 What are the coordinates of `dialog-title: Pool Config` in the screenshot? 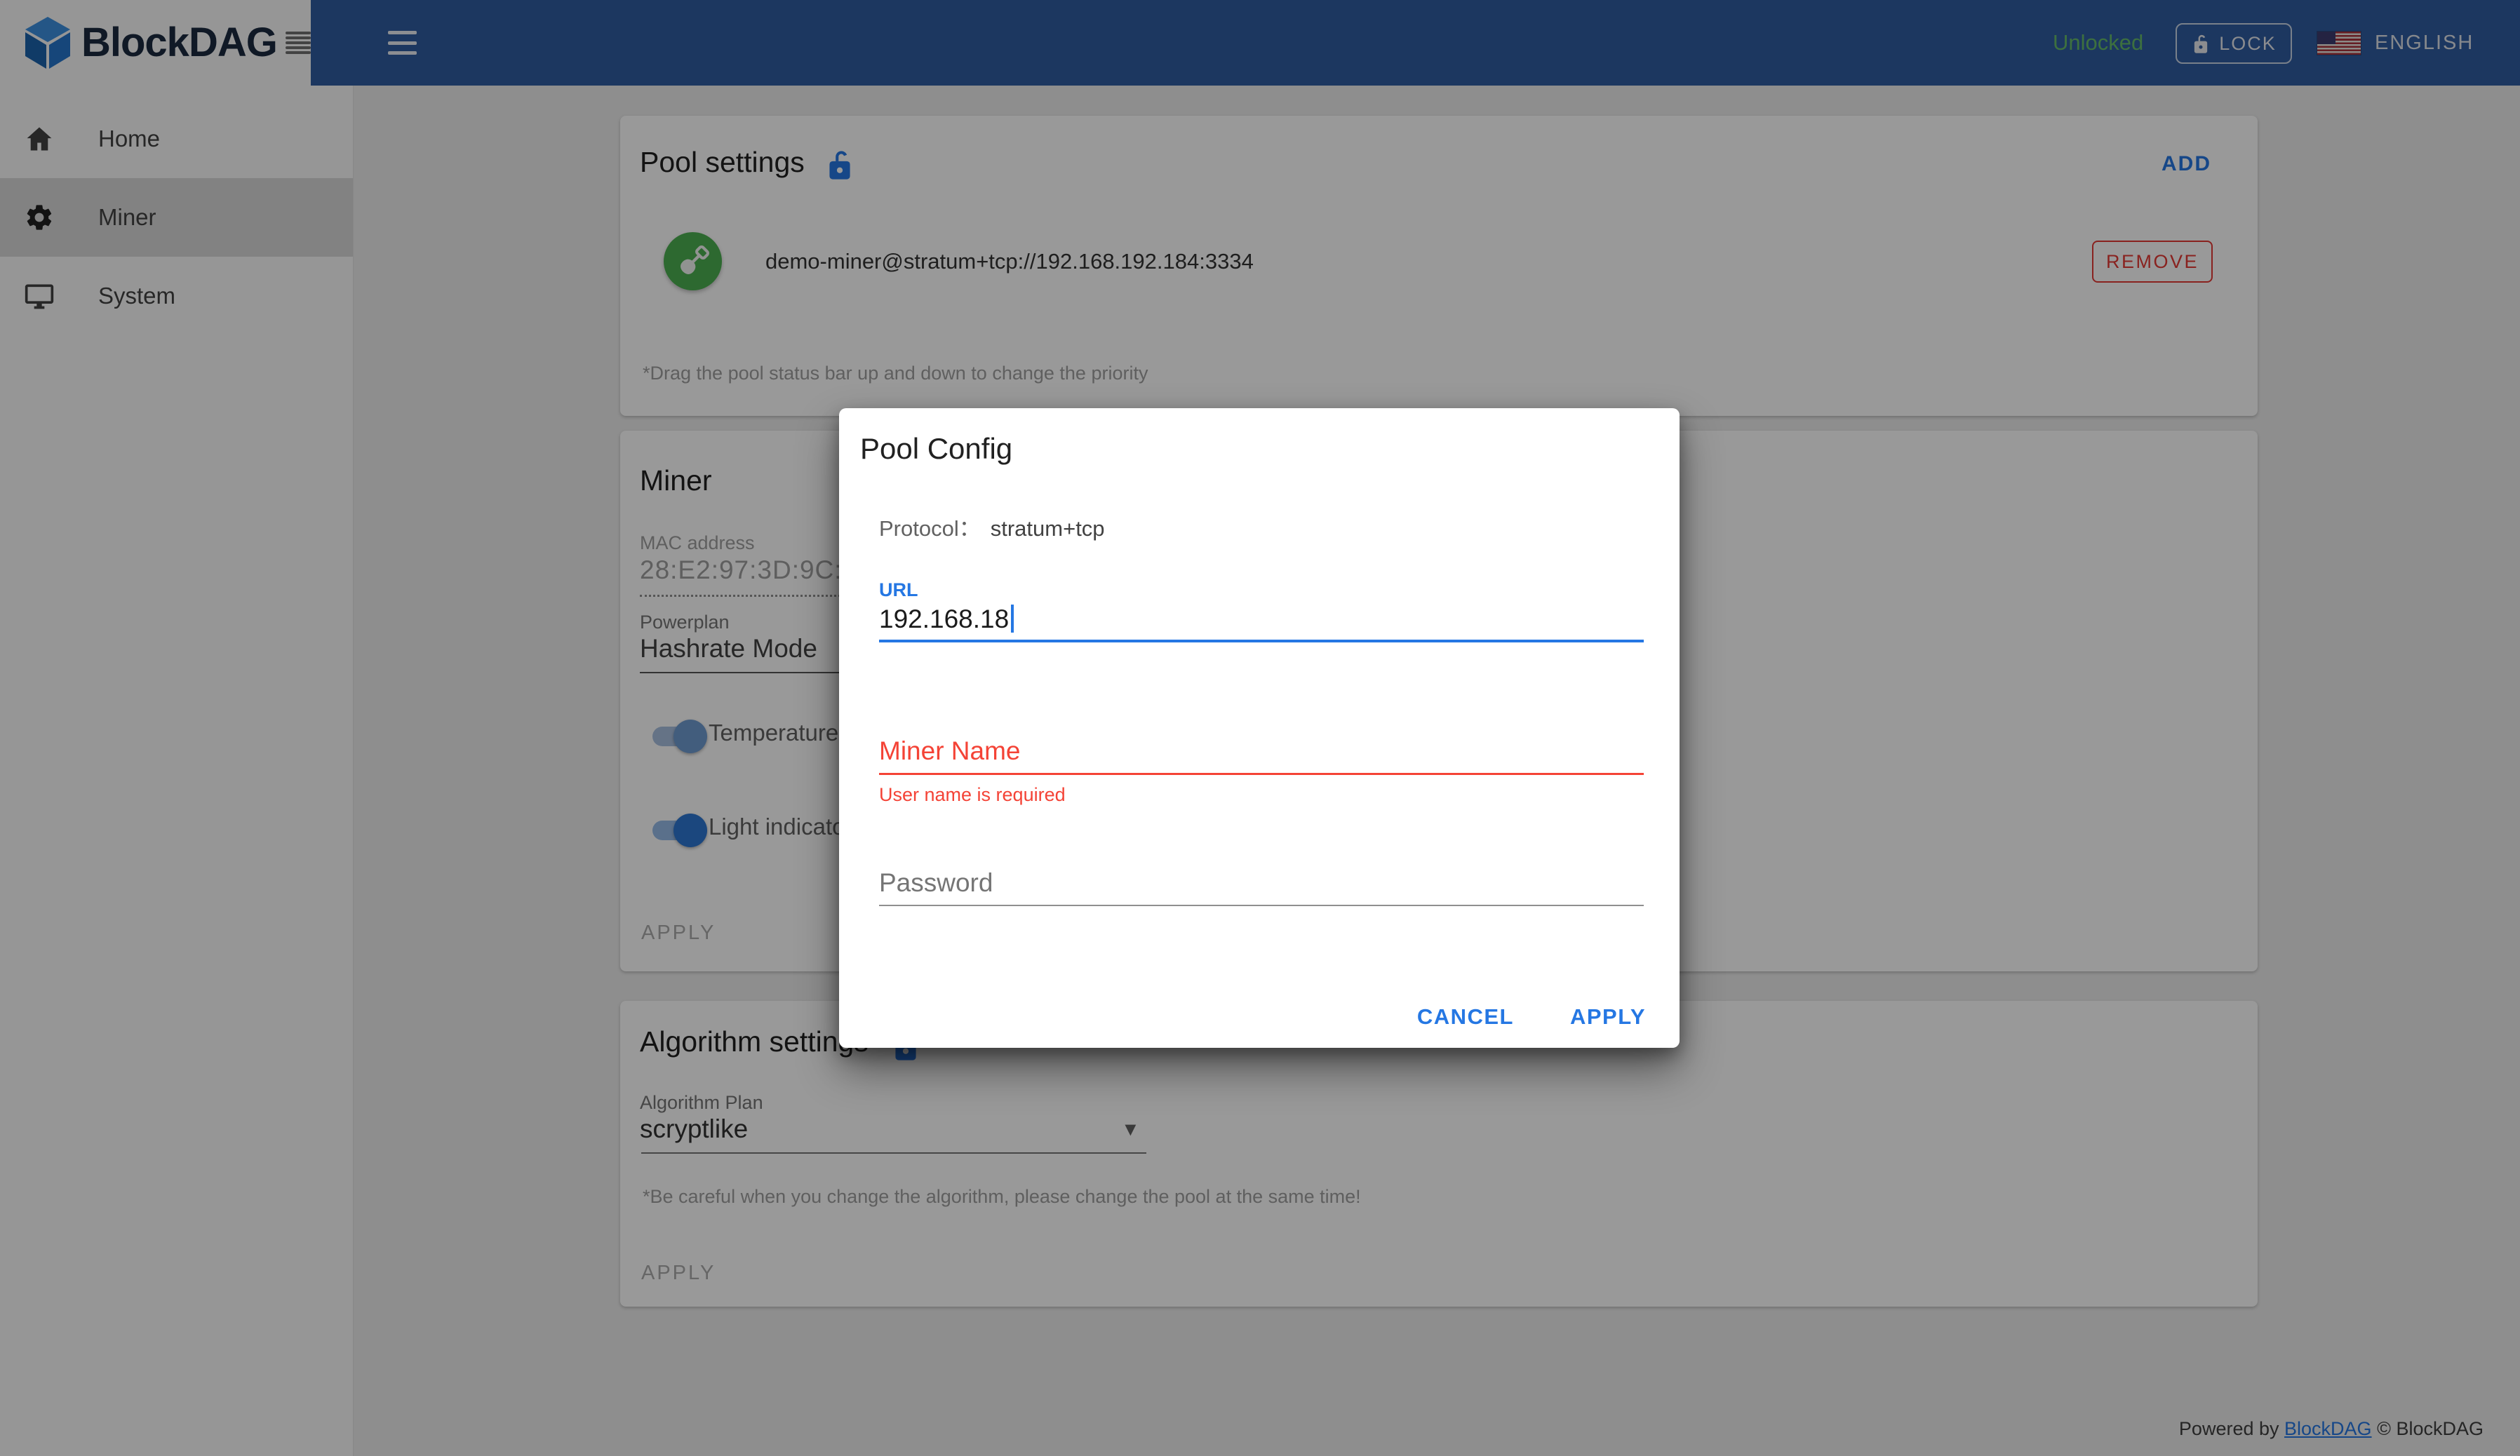 It's located at (936, 448).